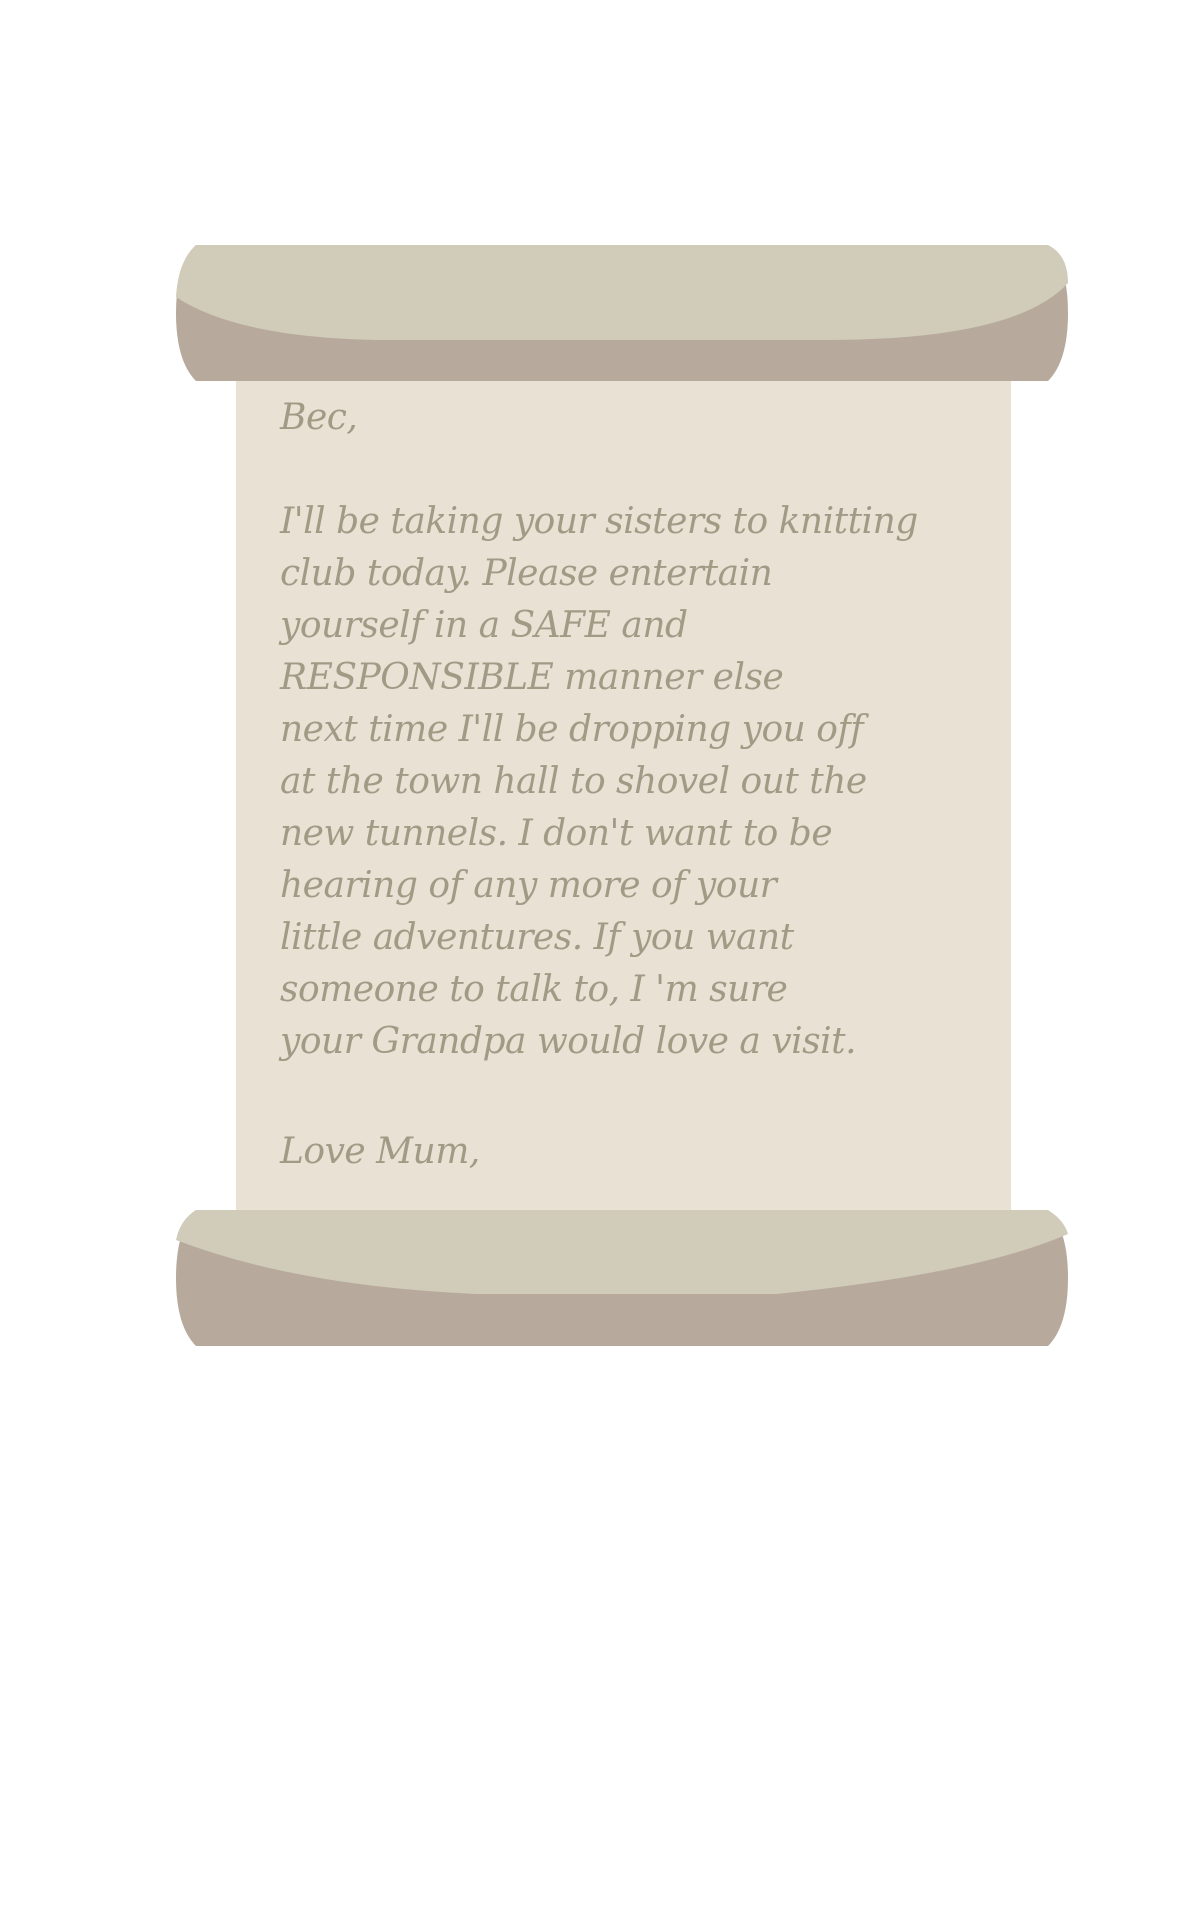 The image size is (1200, 1920). Describe the element at coordinates (556, 833) in the screenshot. I see `letter-line: new tunnels. I don't want to be` at that location.